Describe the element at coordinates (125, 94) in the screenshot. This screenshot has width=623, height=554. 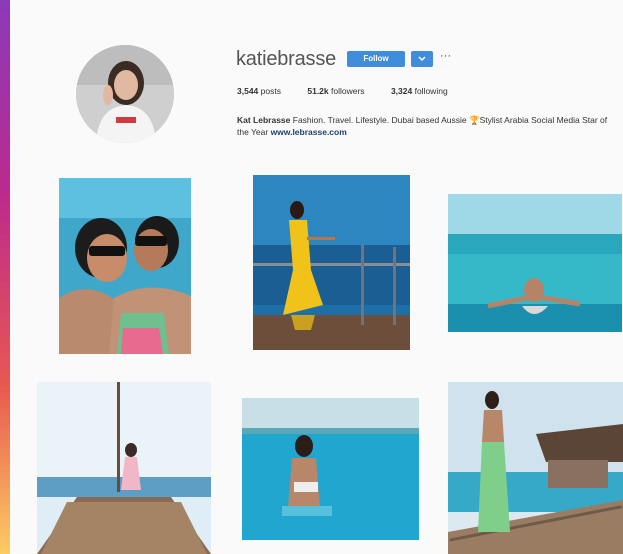
I see `avatar` at that location.